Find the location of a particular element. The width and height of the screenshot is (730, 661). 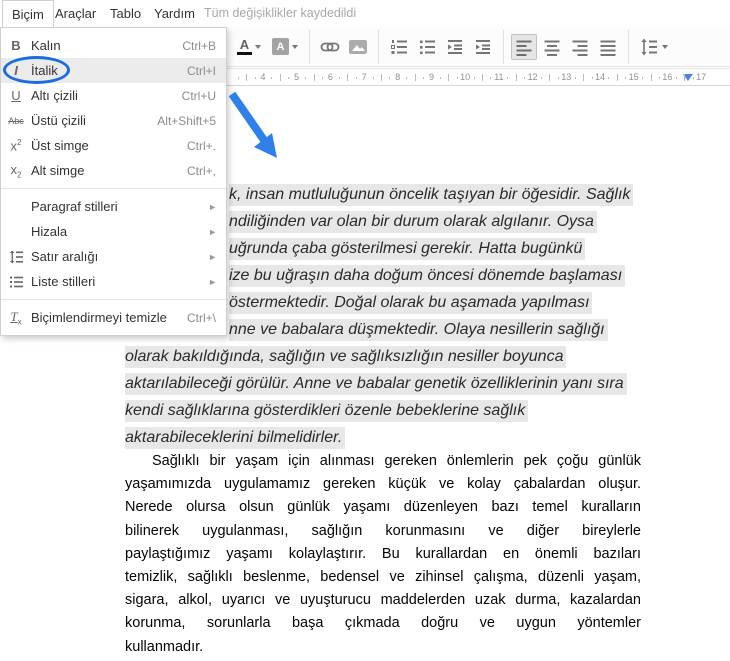

align-left-icon is located at coordinates (524, 48).